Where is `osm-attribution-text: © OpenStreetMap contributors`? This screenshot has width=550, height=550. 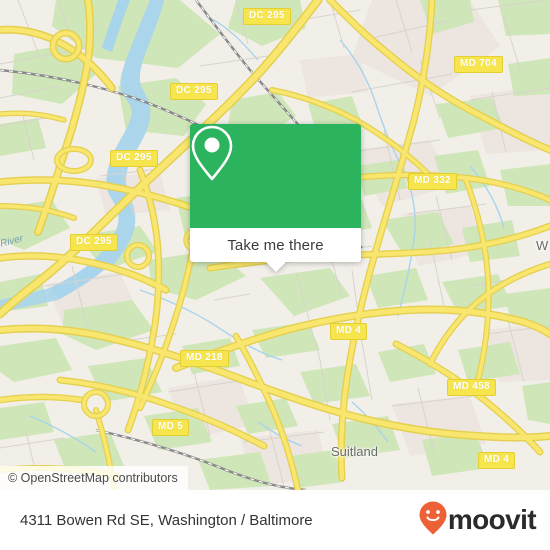 osm-attribution-text: © OpenStreetMap contributors is located at coordinates (93, 478).